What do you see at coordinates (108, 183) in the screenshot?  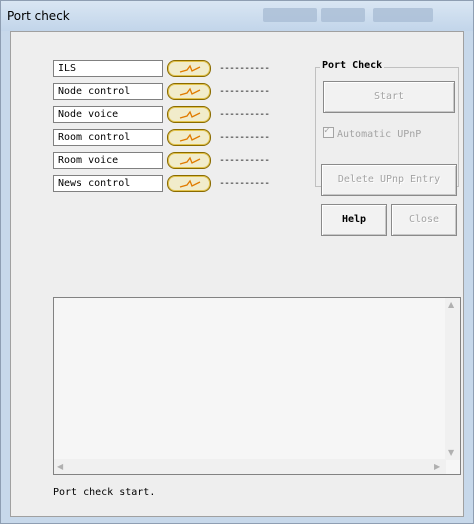 I see `port-label-news-control: News control` at bounding box center [108, 183].